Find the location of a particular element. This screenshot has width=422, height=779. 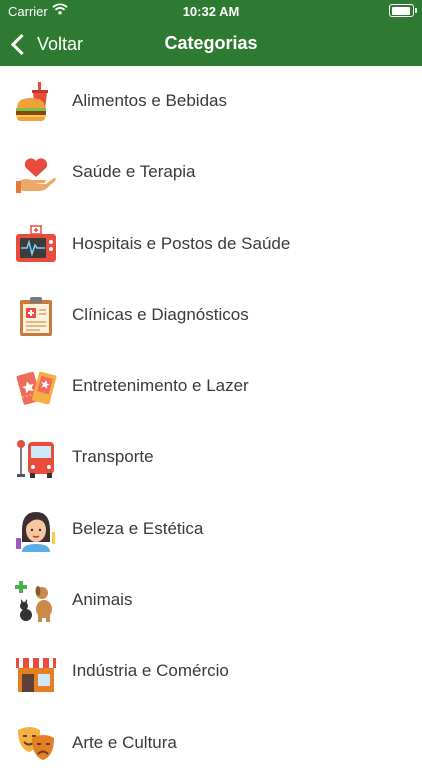

tickets-icon is located at coordinates (36, 388).